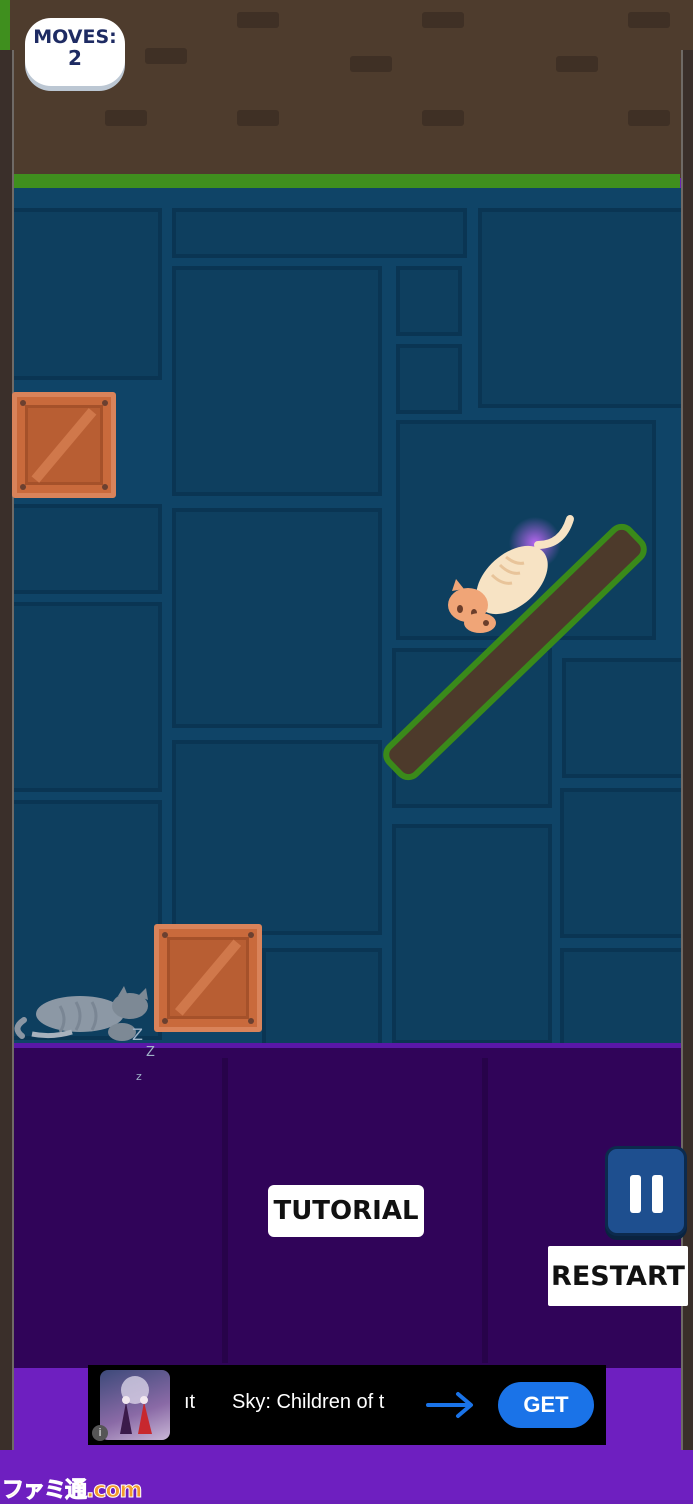 The height and width of the screenshot is (1504, 693). Describe the element at coordinates (618, 1276) in the screenshot. I see `restart-button: RESTART` at that location.